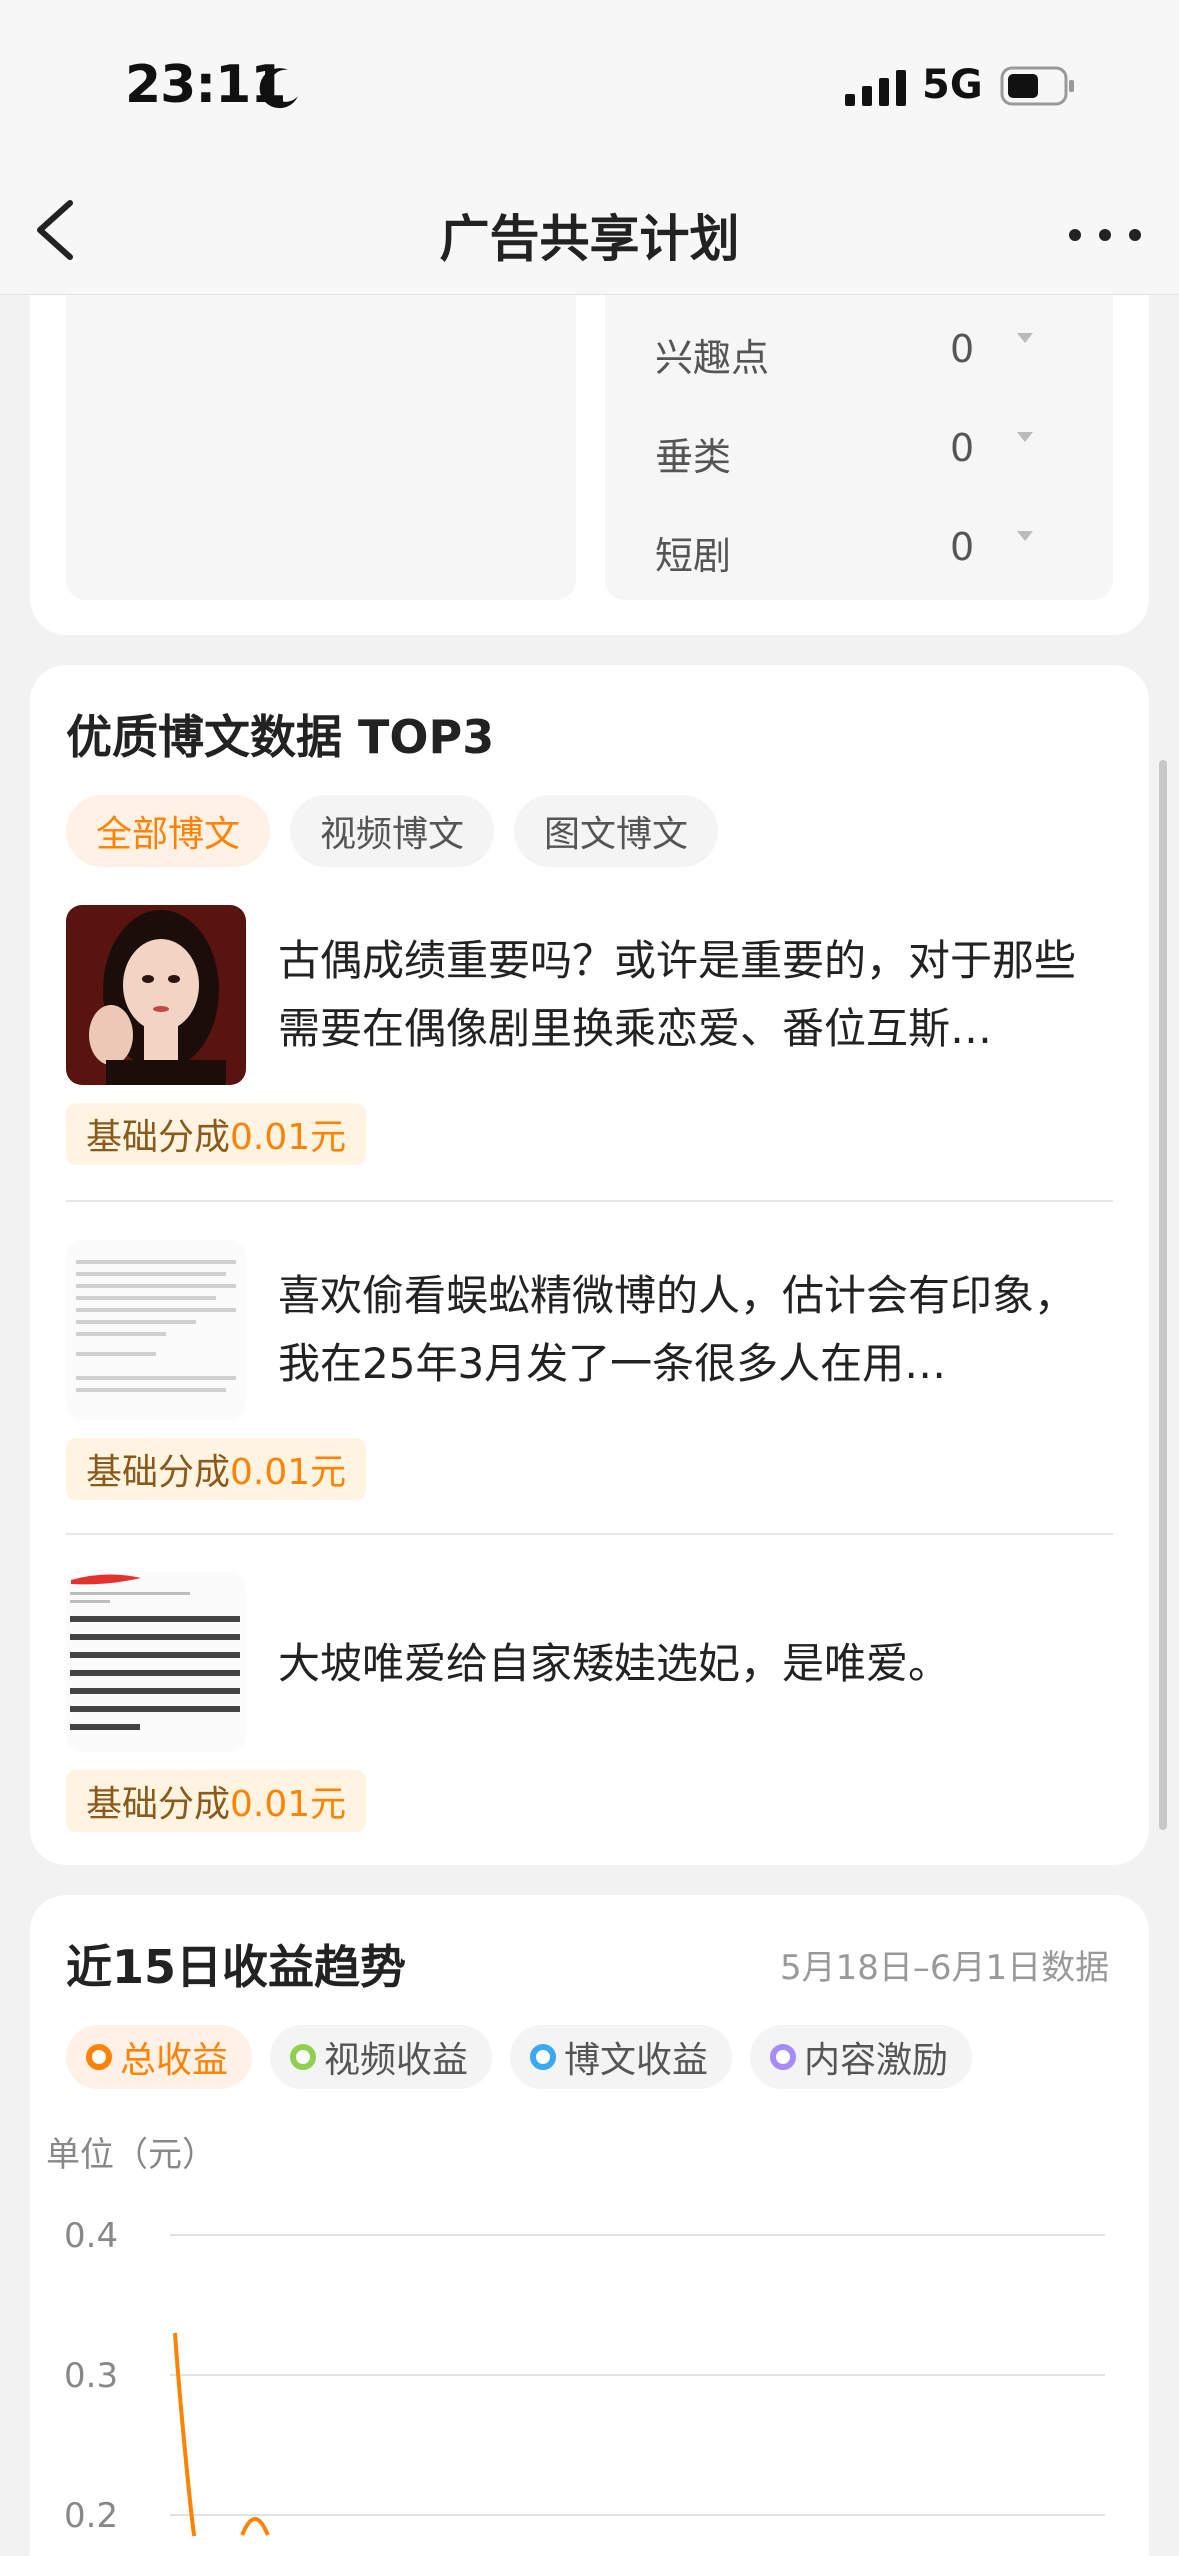 Image resolution: width=1179 pixels, height=2556 pixels. I want to click on filter-card: 兴趣点 0 垂类 0 短剧 0, so click(589, 465).